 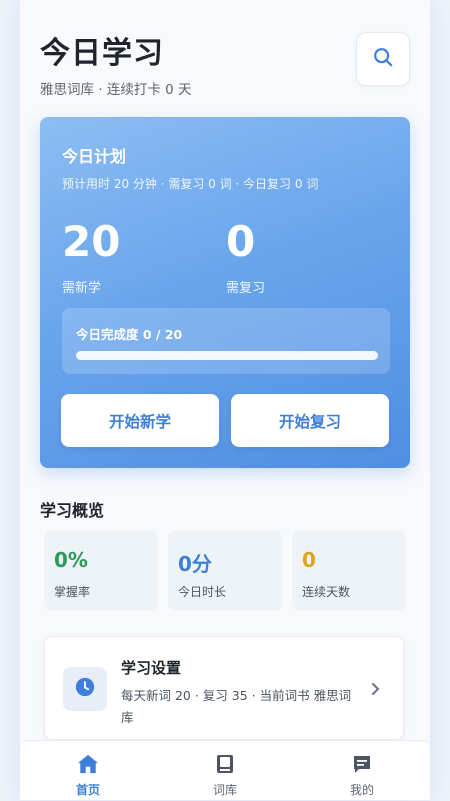 What do you see at coordinates (236, 706) in the screenshot?
I see `settings-description: 每天新词 20 · 复习 35 · 当前词书 雅思词库` at bounding box center [236, 706].